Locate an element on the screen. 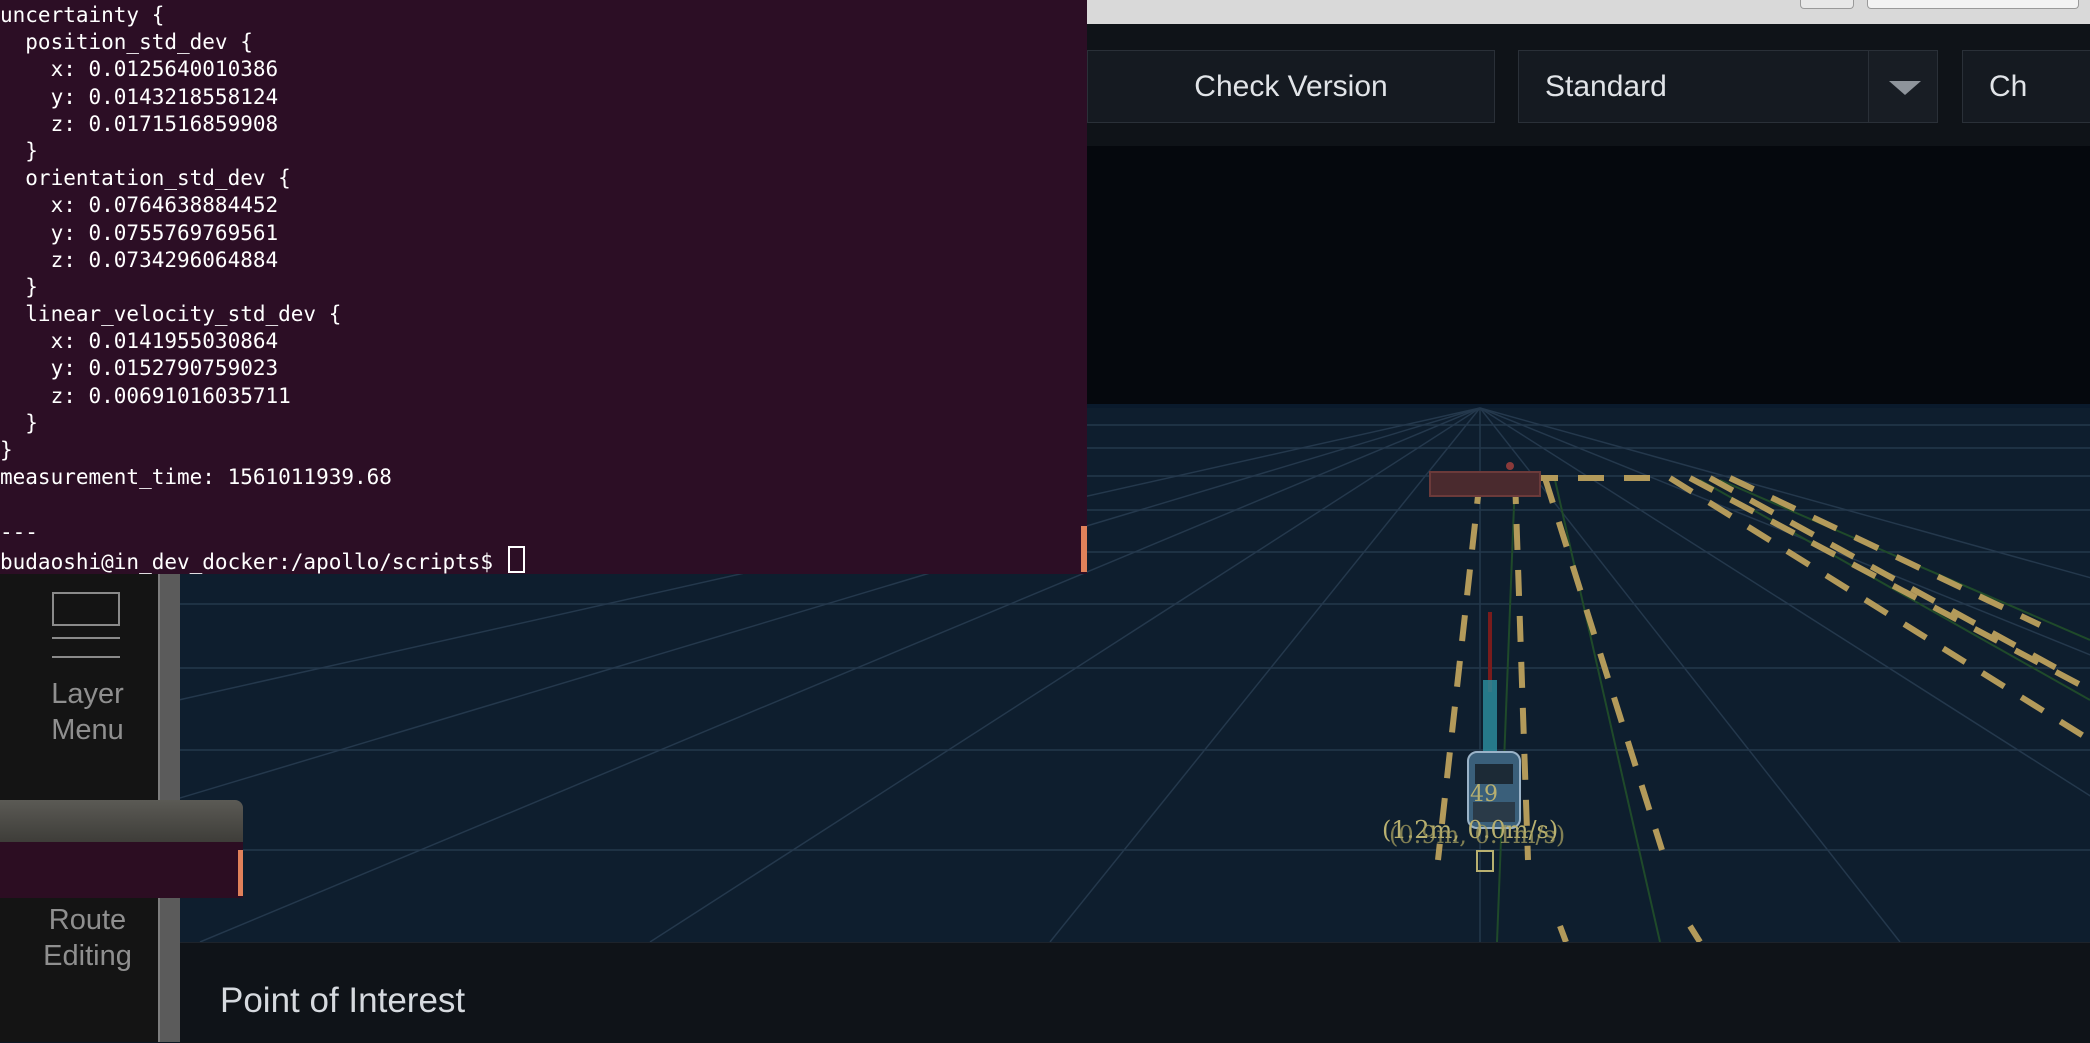 Image resolution: width=2090 pixels, height=1043 pixels. layer-menu-label-line2: Menu is located at coordinates (87, 730).